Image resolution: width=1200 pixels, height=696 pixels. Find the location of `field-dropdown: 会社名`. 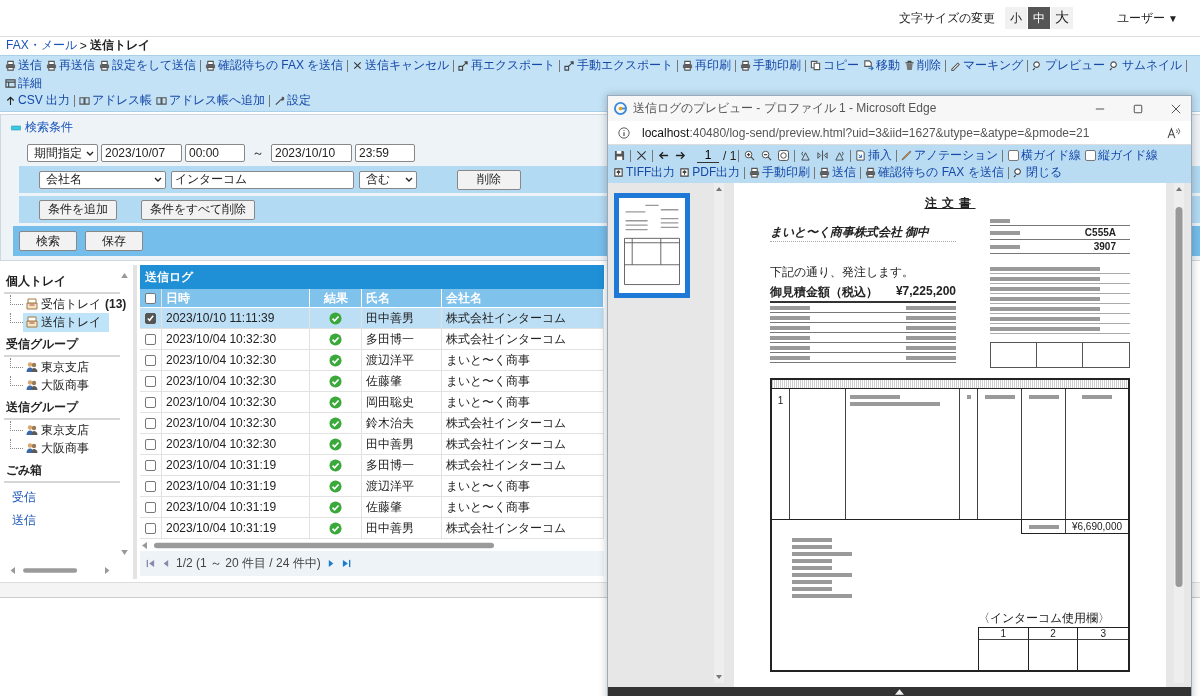

field-dropdown: 会社名 is located at coordinates (102, 179).